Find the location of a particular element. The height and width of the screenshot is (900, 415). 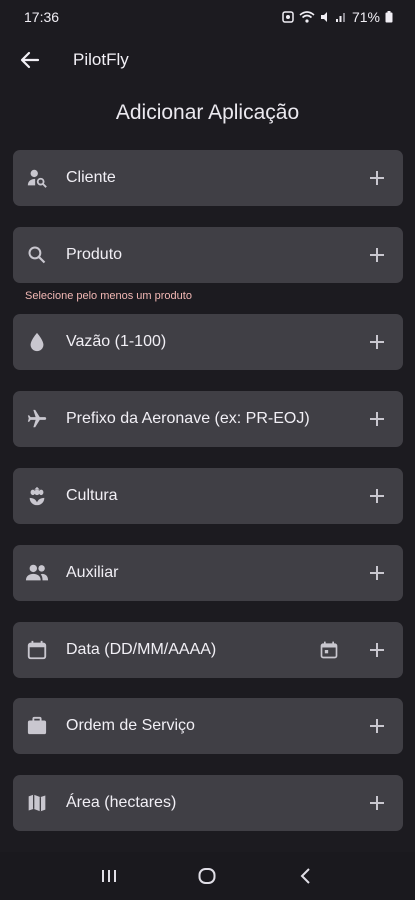

vazao-field: Vazão (1-100) is located at coordinates (208, 342).